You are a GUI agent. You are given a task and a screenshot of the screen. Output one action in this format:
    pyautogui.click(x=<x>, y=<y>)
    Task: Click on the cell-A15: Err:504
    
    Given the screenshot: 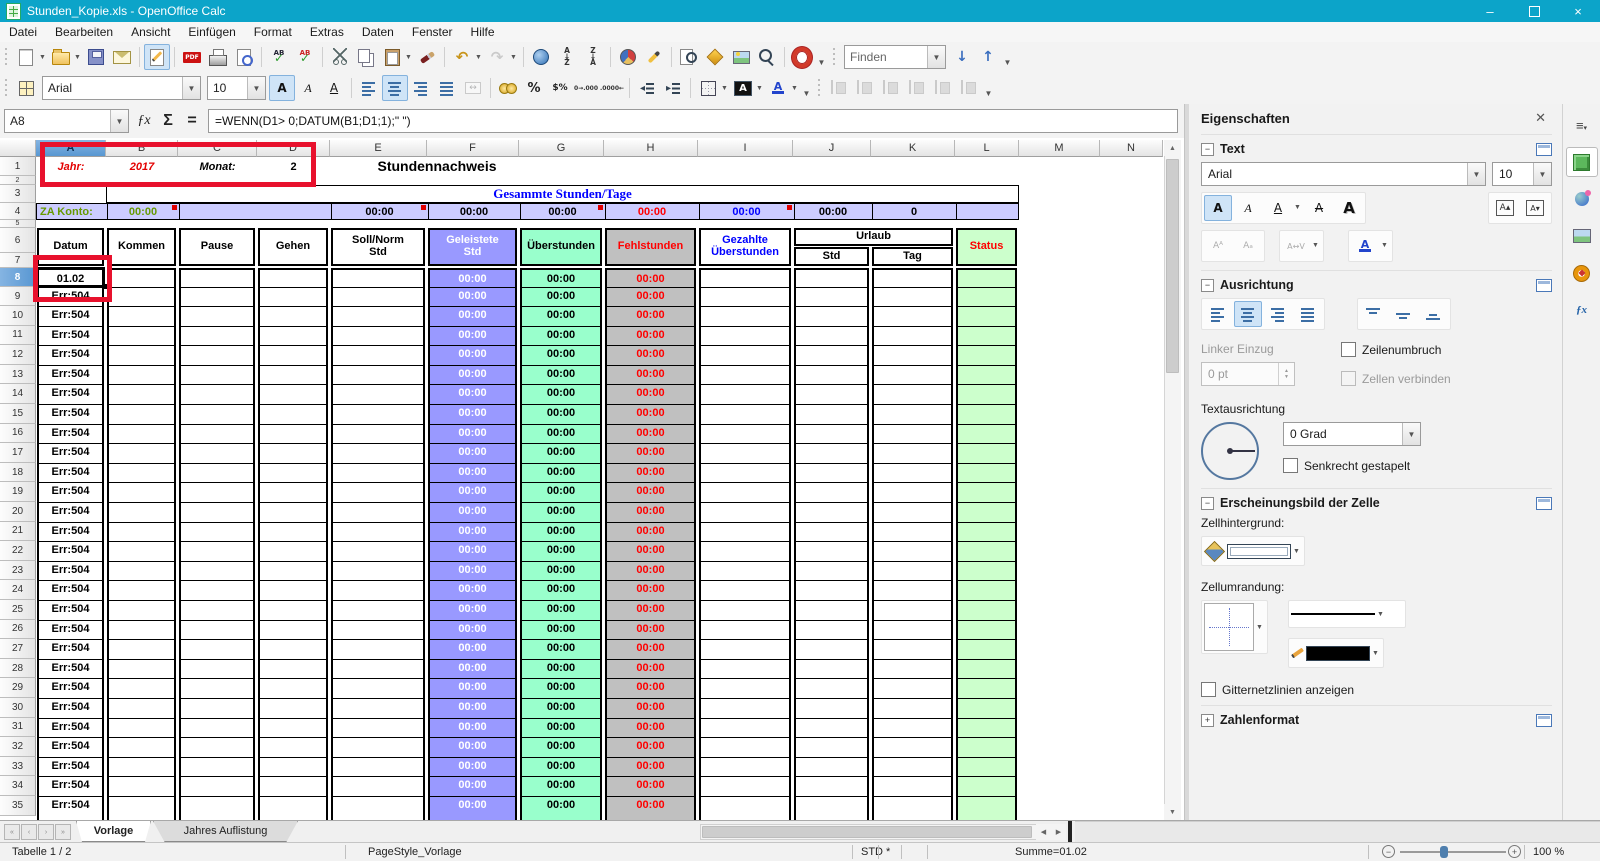 What is the action you would take?
    pyautogui.click(x=70, y=414)
    